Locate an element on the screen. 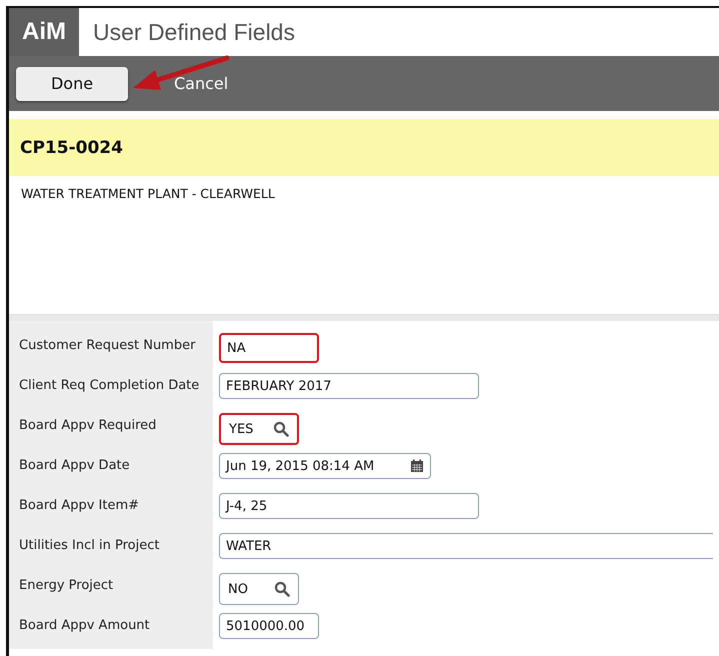  input-field: NA is located at coordinates (269, 348).